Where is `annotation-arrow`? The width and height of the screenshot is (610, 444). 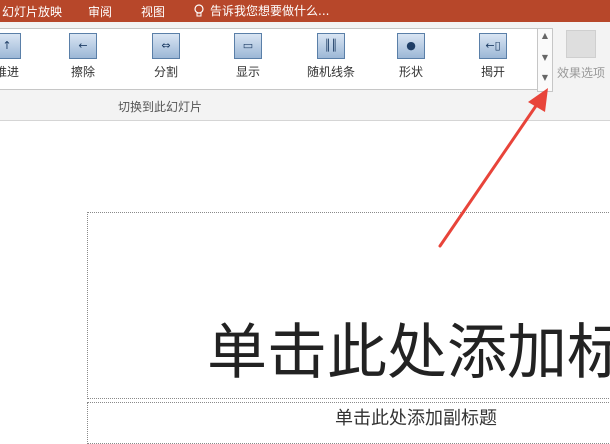
annotation-arrow is located at coordinates (493, 168).